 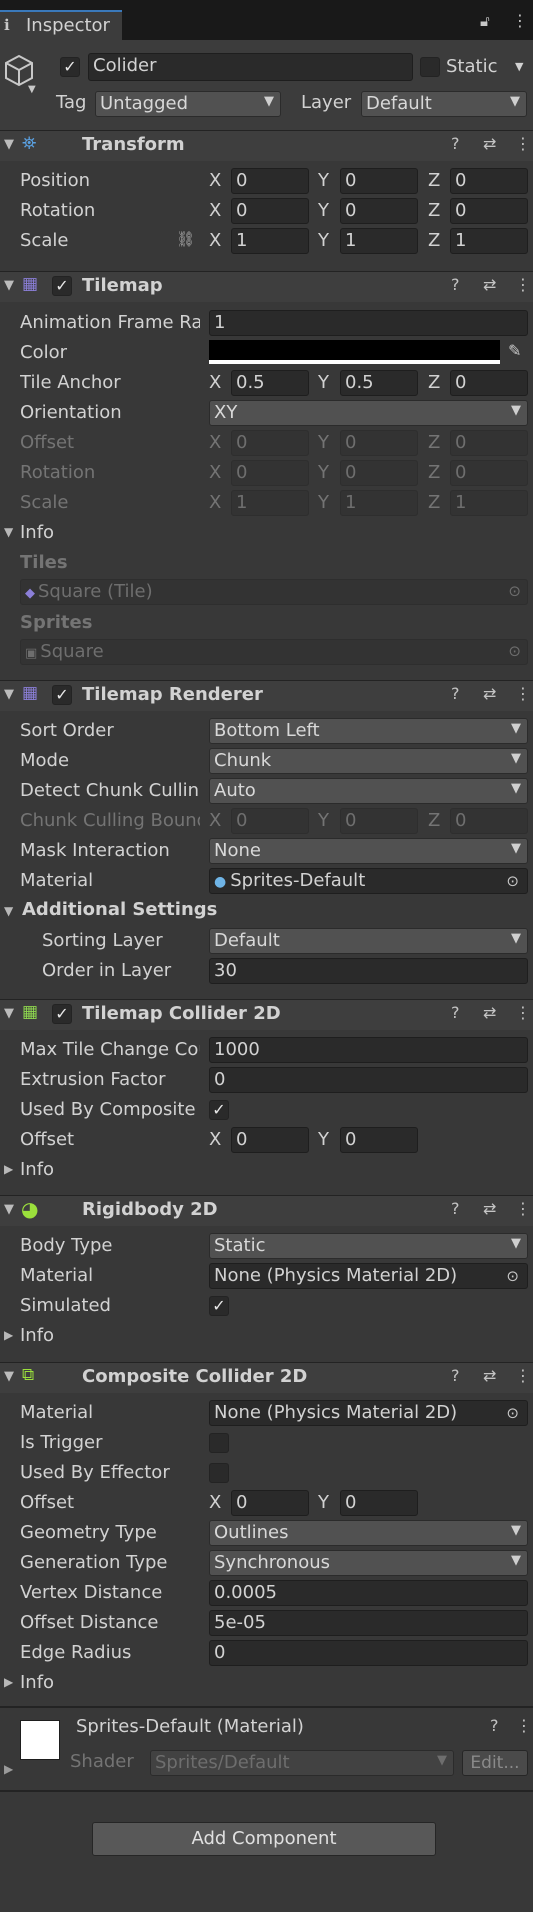 I want to click on tilemap-collider-header: ▼ ▦ ✓ Tilemap Collider 2D ? ⇄ ⋮, so click(x=266, y=1014).